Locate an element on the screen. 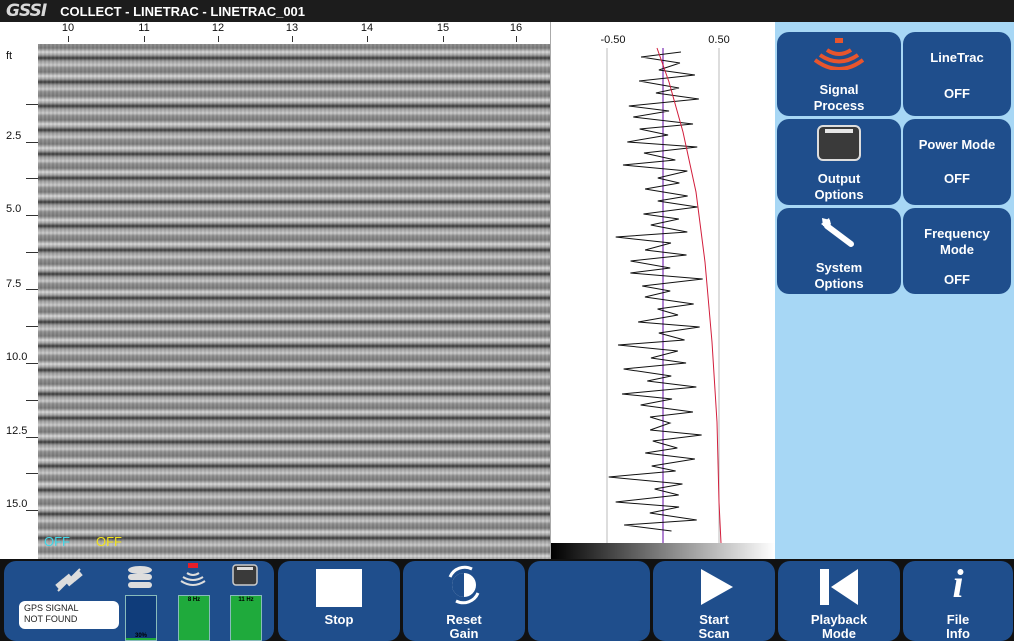  signal-label-2: Process is located at coordinates (839, 105).